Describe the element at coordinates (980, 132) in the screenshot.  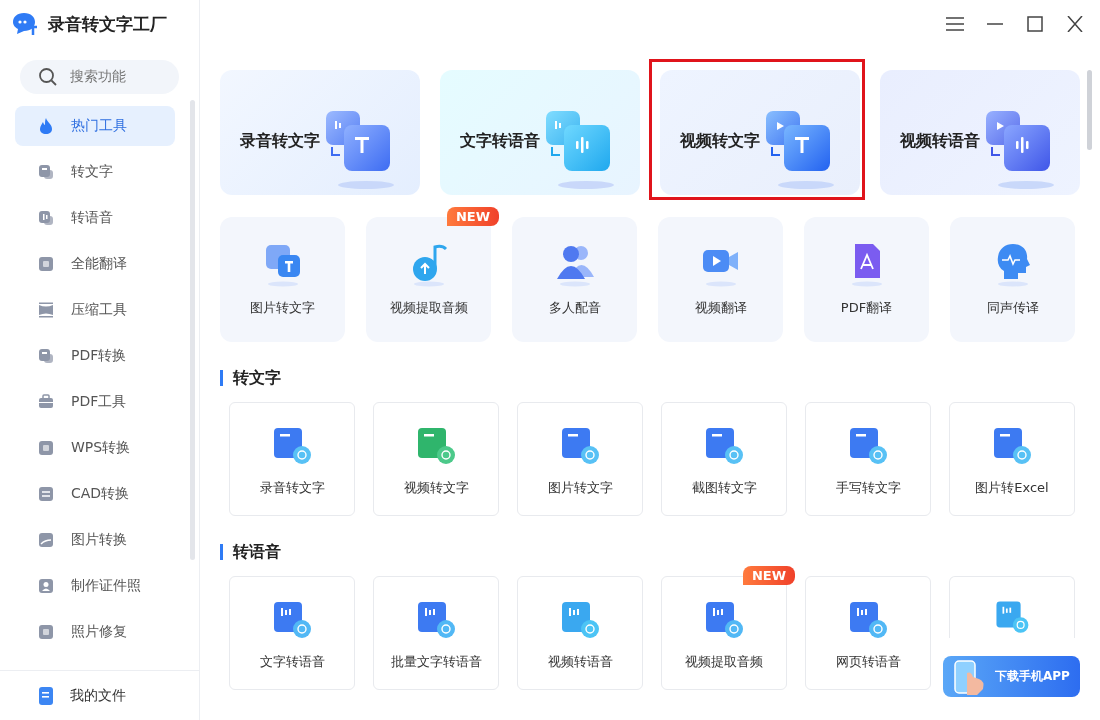
I see `feature-card: 视频转语音` at that location.